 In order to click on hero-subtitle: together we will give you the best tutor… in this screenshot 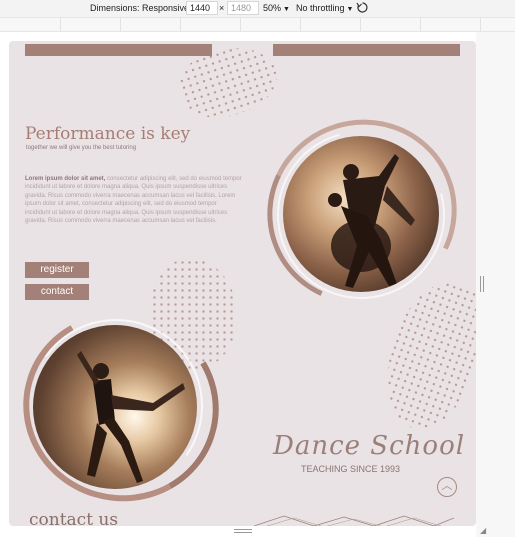, I will do `click(81, 148)`.